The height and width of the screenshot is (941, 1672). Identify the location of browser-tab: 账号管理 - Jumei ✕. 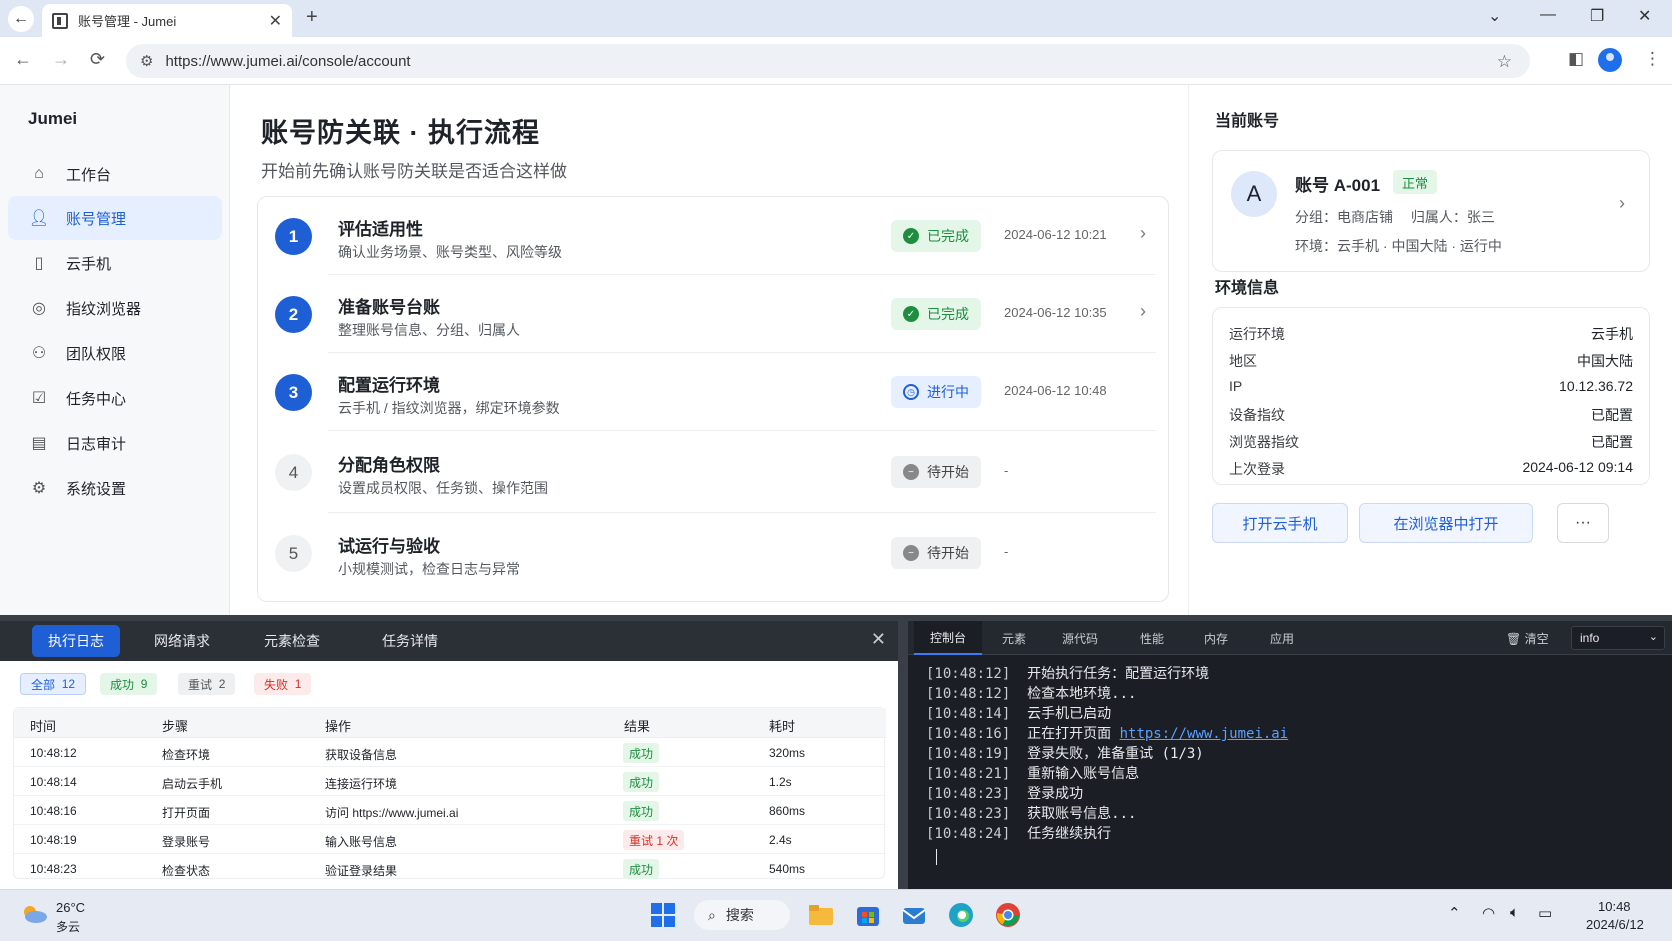
(167, 20).